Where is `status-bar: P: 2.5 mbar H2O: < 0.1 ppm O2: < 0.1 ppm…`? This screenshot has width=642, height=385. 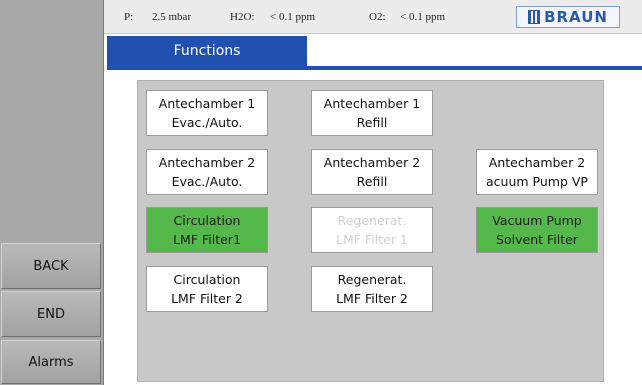
status-bar: P: 2.5 mbar H2O: < 0.1 ppm O2: < 0.1 ppm… is located at coordinates (373, 17).